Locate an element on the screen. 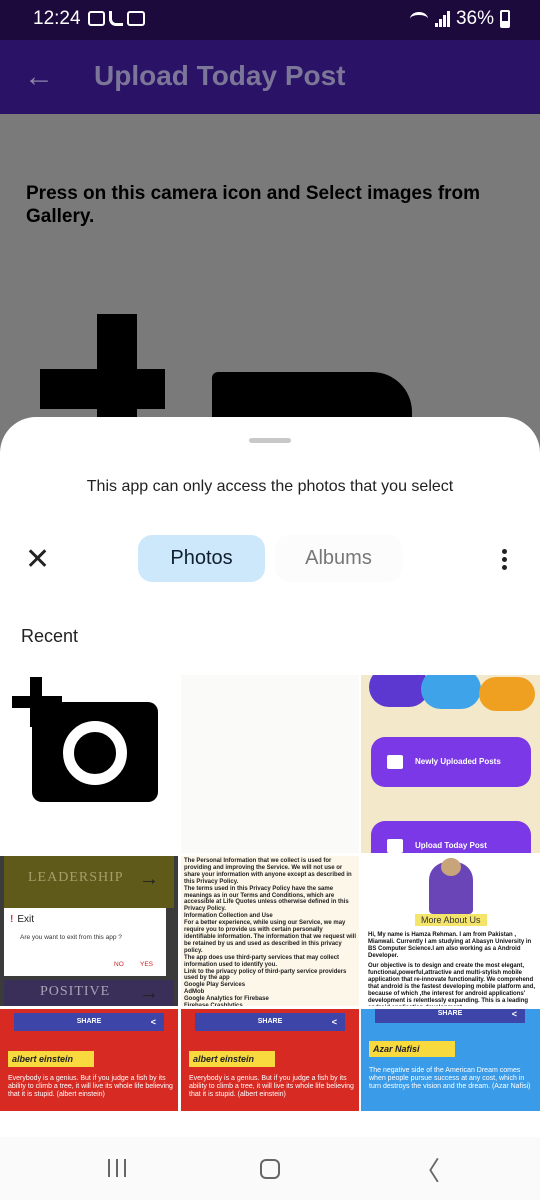 The width and height of the screenshot is (540, 1200). upload-icon is located at coordinates (395, 846).